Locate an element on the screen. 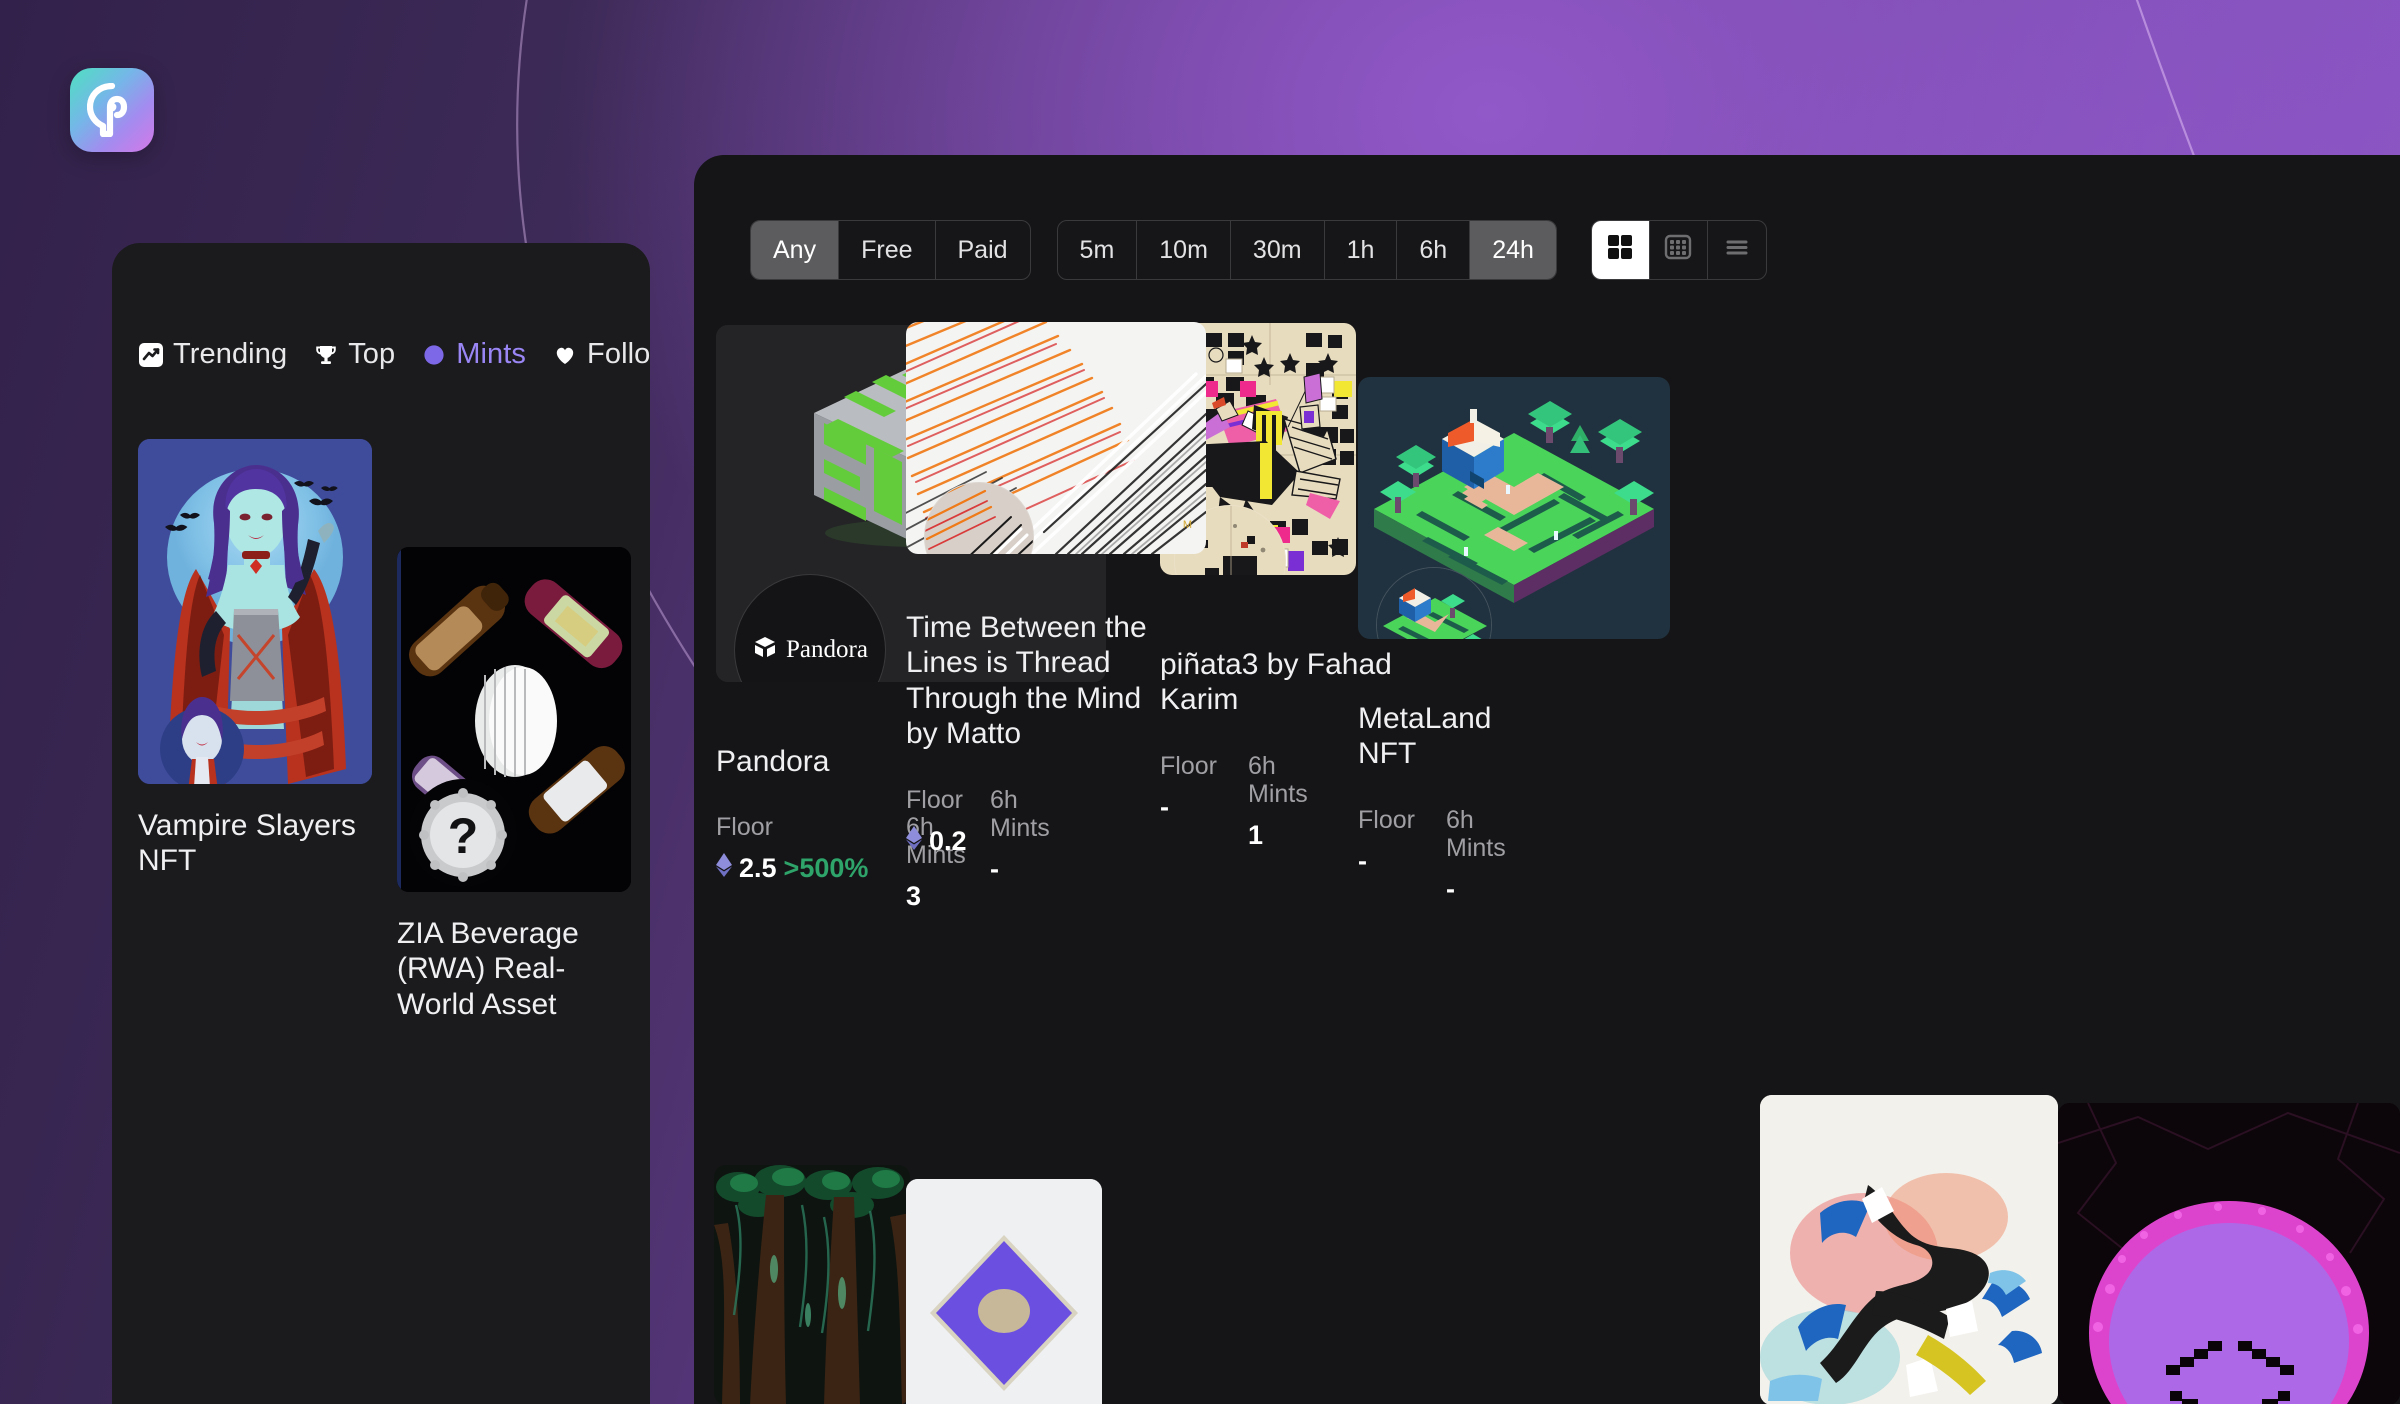 This screenshot has width=2400, height=1404. nft-card: ? ZIA Beverage (RWA) Real-World Asset is located at coordinates (514, 784).